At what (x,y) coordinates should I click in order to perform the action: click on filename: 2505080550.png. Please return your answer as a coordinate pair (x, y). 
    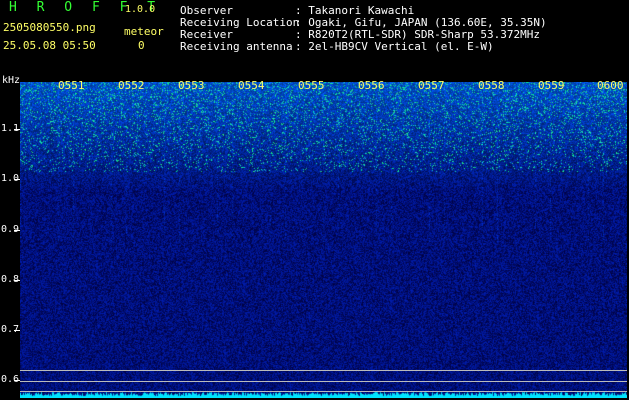
    Looking at the image, I should click on (49, 27).